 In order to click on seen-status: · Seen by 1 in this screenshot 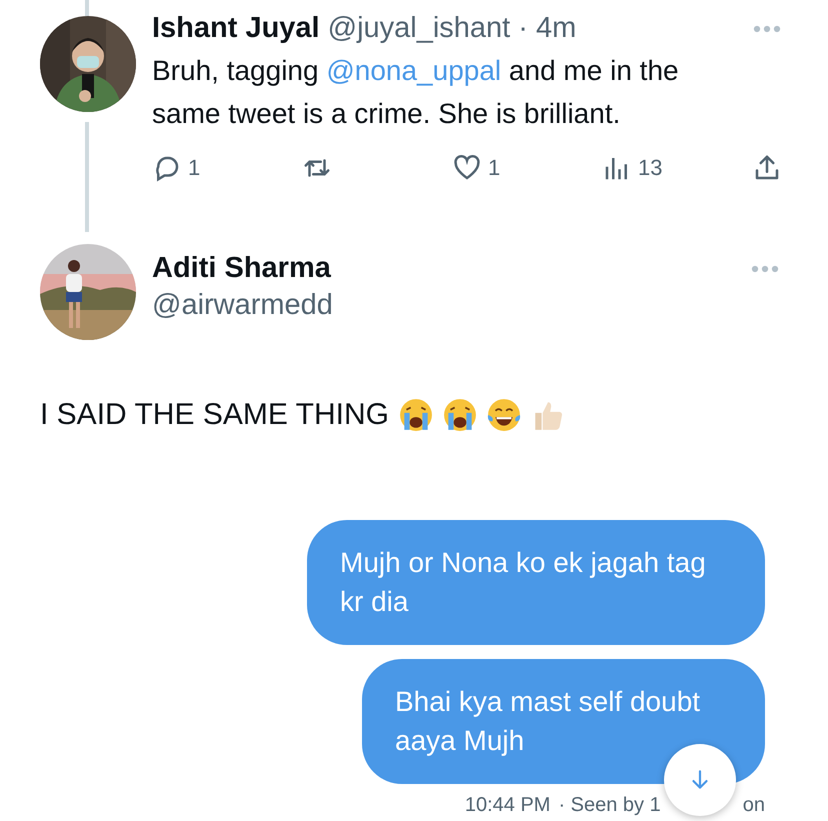, I will do `click(609, 805)`.